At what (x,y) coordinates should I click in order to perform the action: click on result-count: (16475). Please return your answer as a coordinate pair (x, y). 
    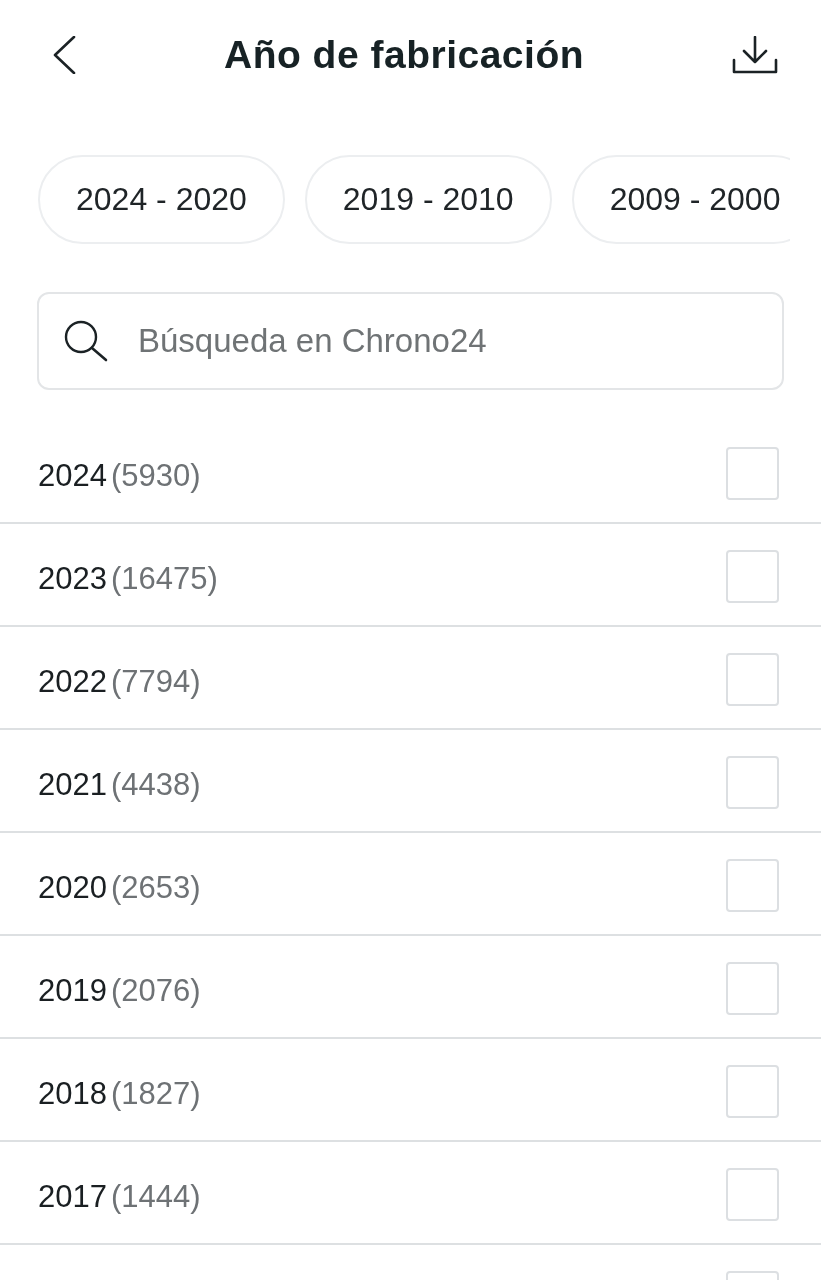
    Looking at the image, I should click on (164, 578).